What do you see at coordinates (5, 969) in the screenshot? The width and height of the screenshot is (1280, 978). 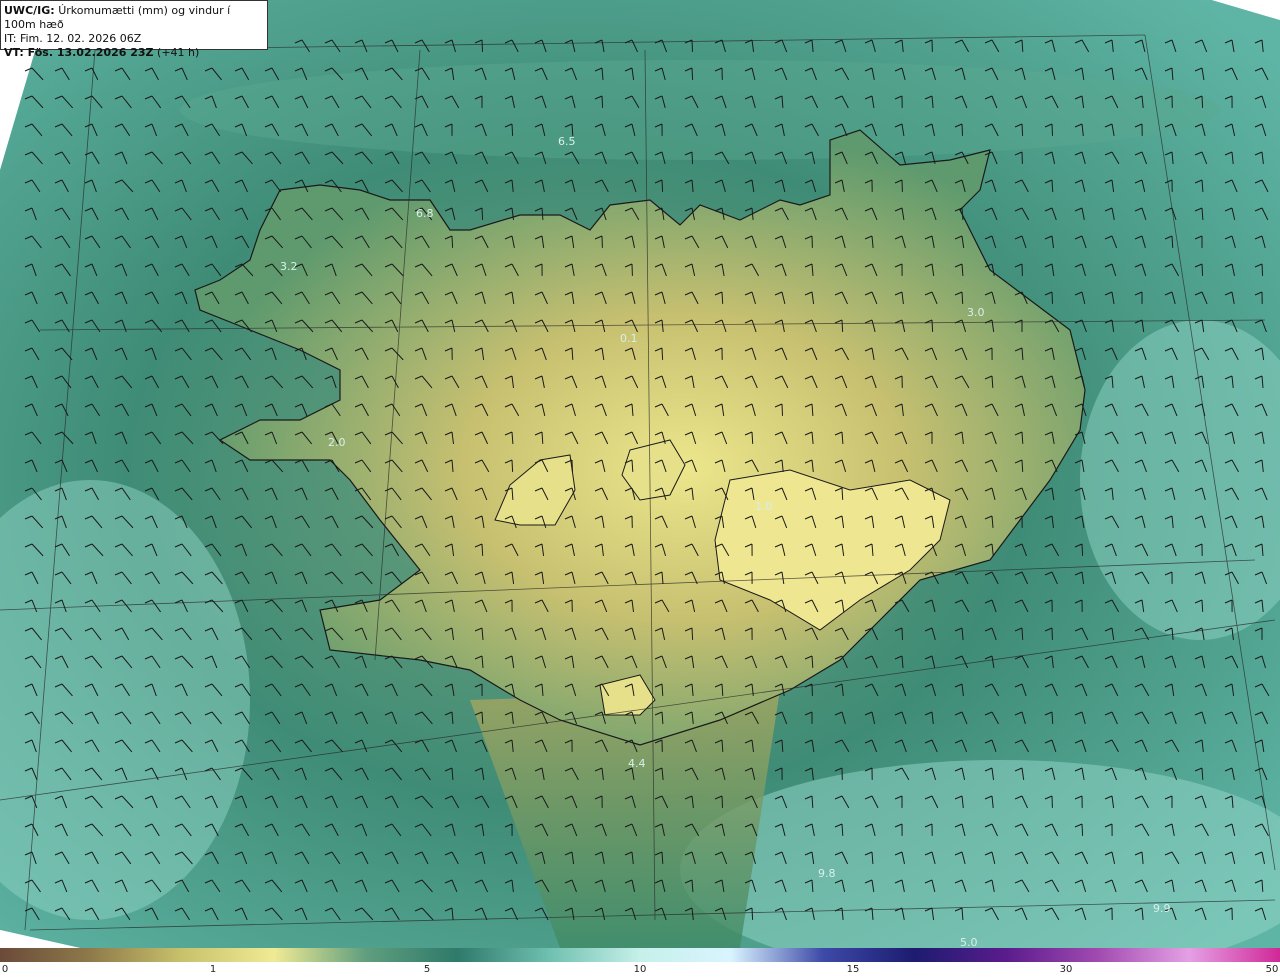 I see `colorbar-tick: 0` at bounding box center [5, 969].